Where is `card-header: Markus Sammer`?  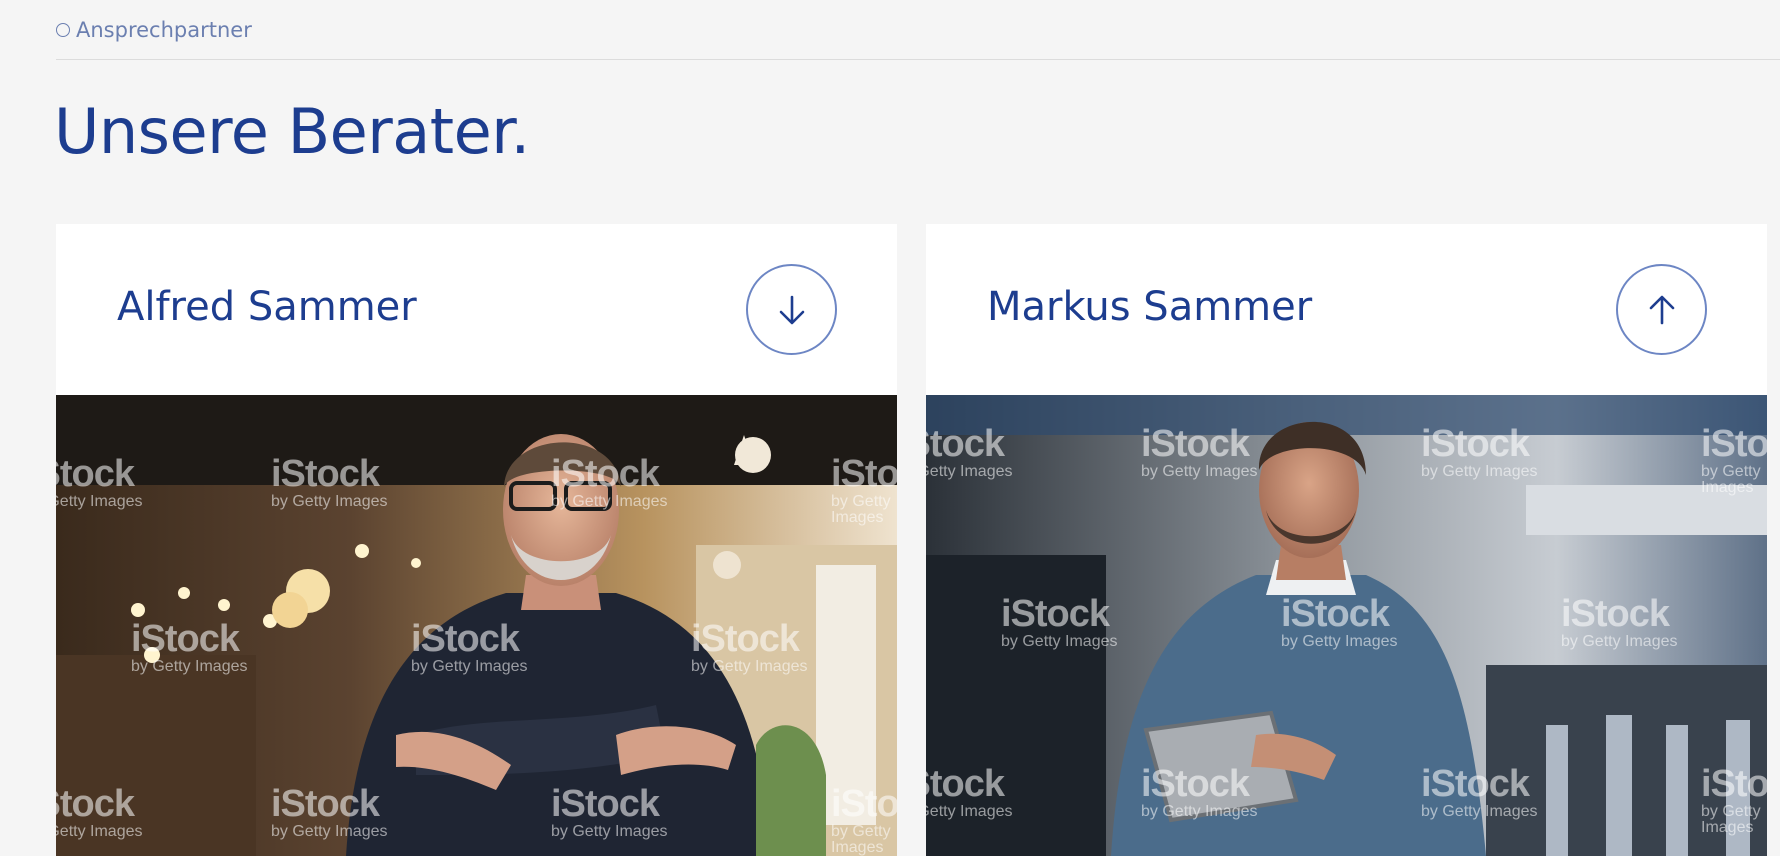
card-header: Markus Sammer is located at coordinates (1346, 309).